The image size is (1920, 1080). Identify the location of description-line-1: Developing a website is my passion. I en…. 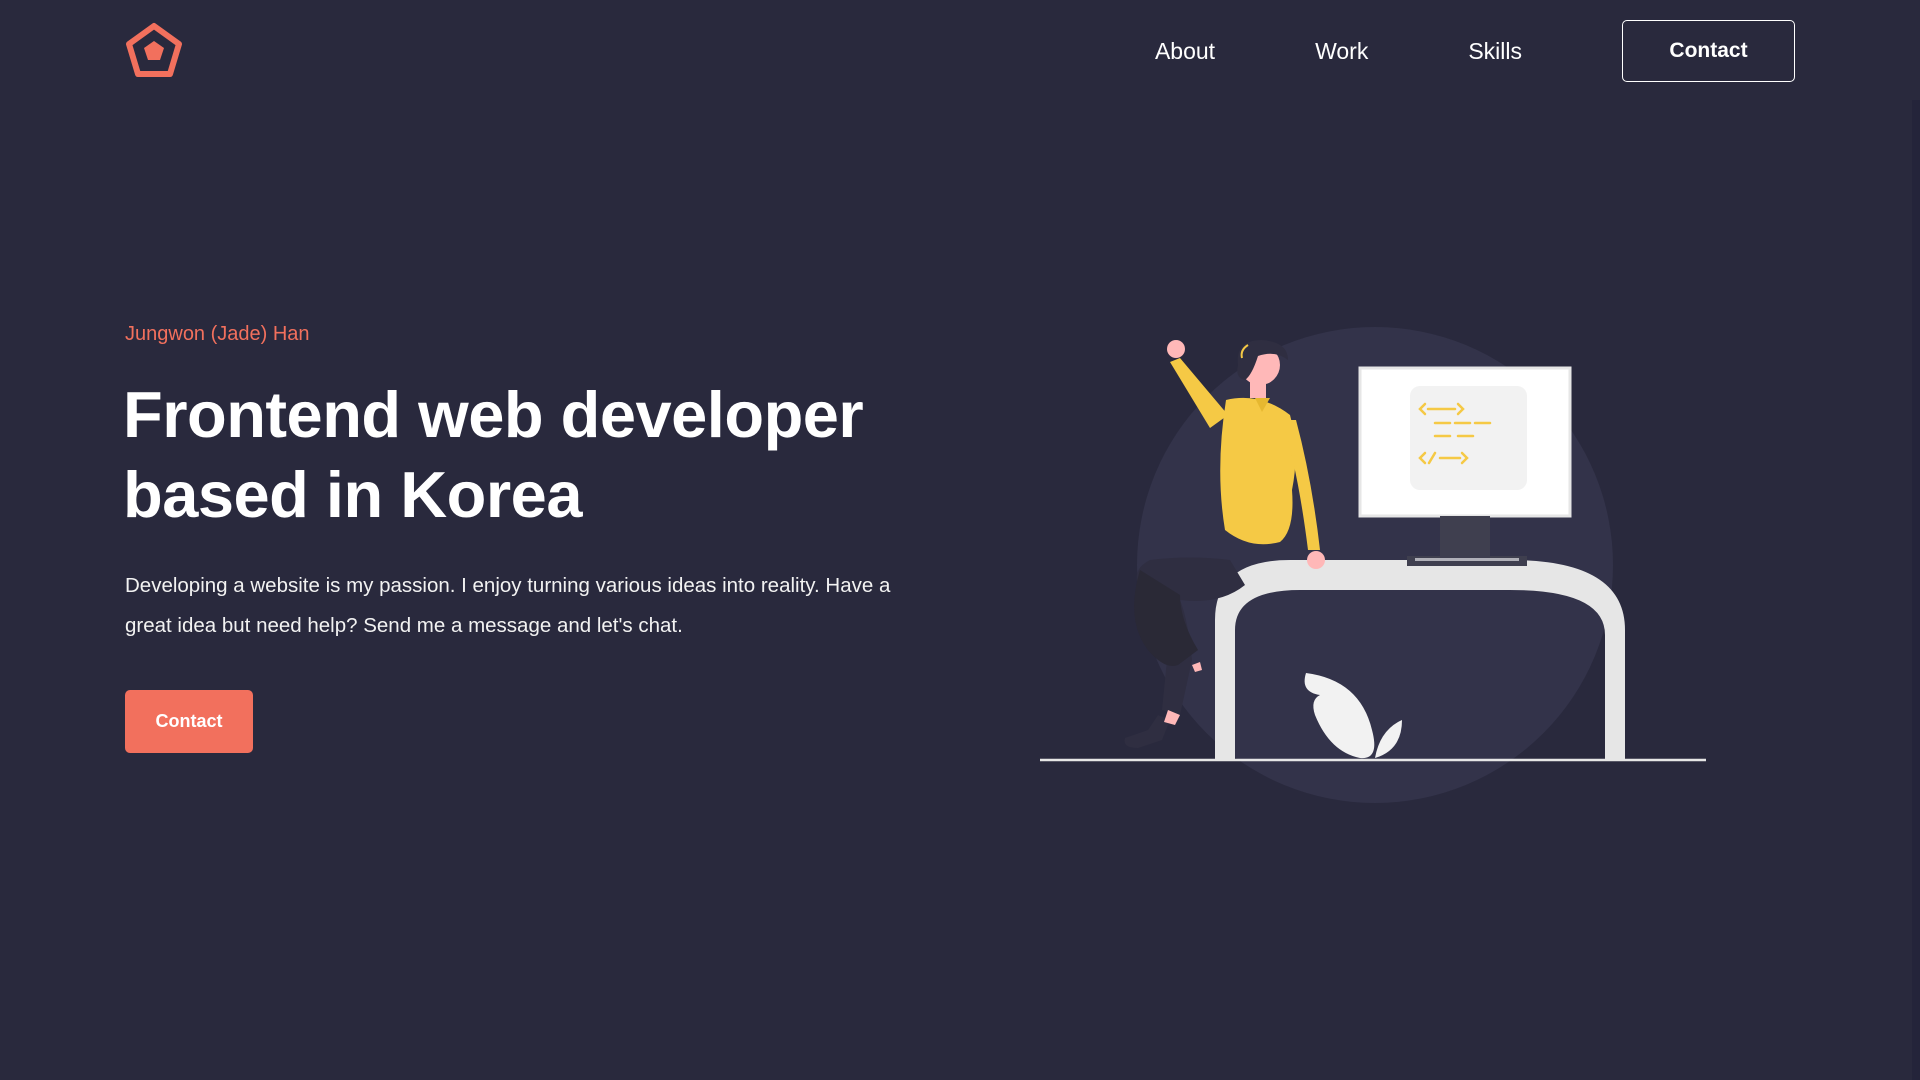
(508, 585).